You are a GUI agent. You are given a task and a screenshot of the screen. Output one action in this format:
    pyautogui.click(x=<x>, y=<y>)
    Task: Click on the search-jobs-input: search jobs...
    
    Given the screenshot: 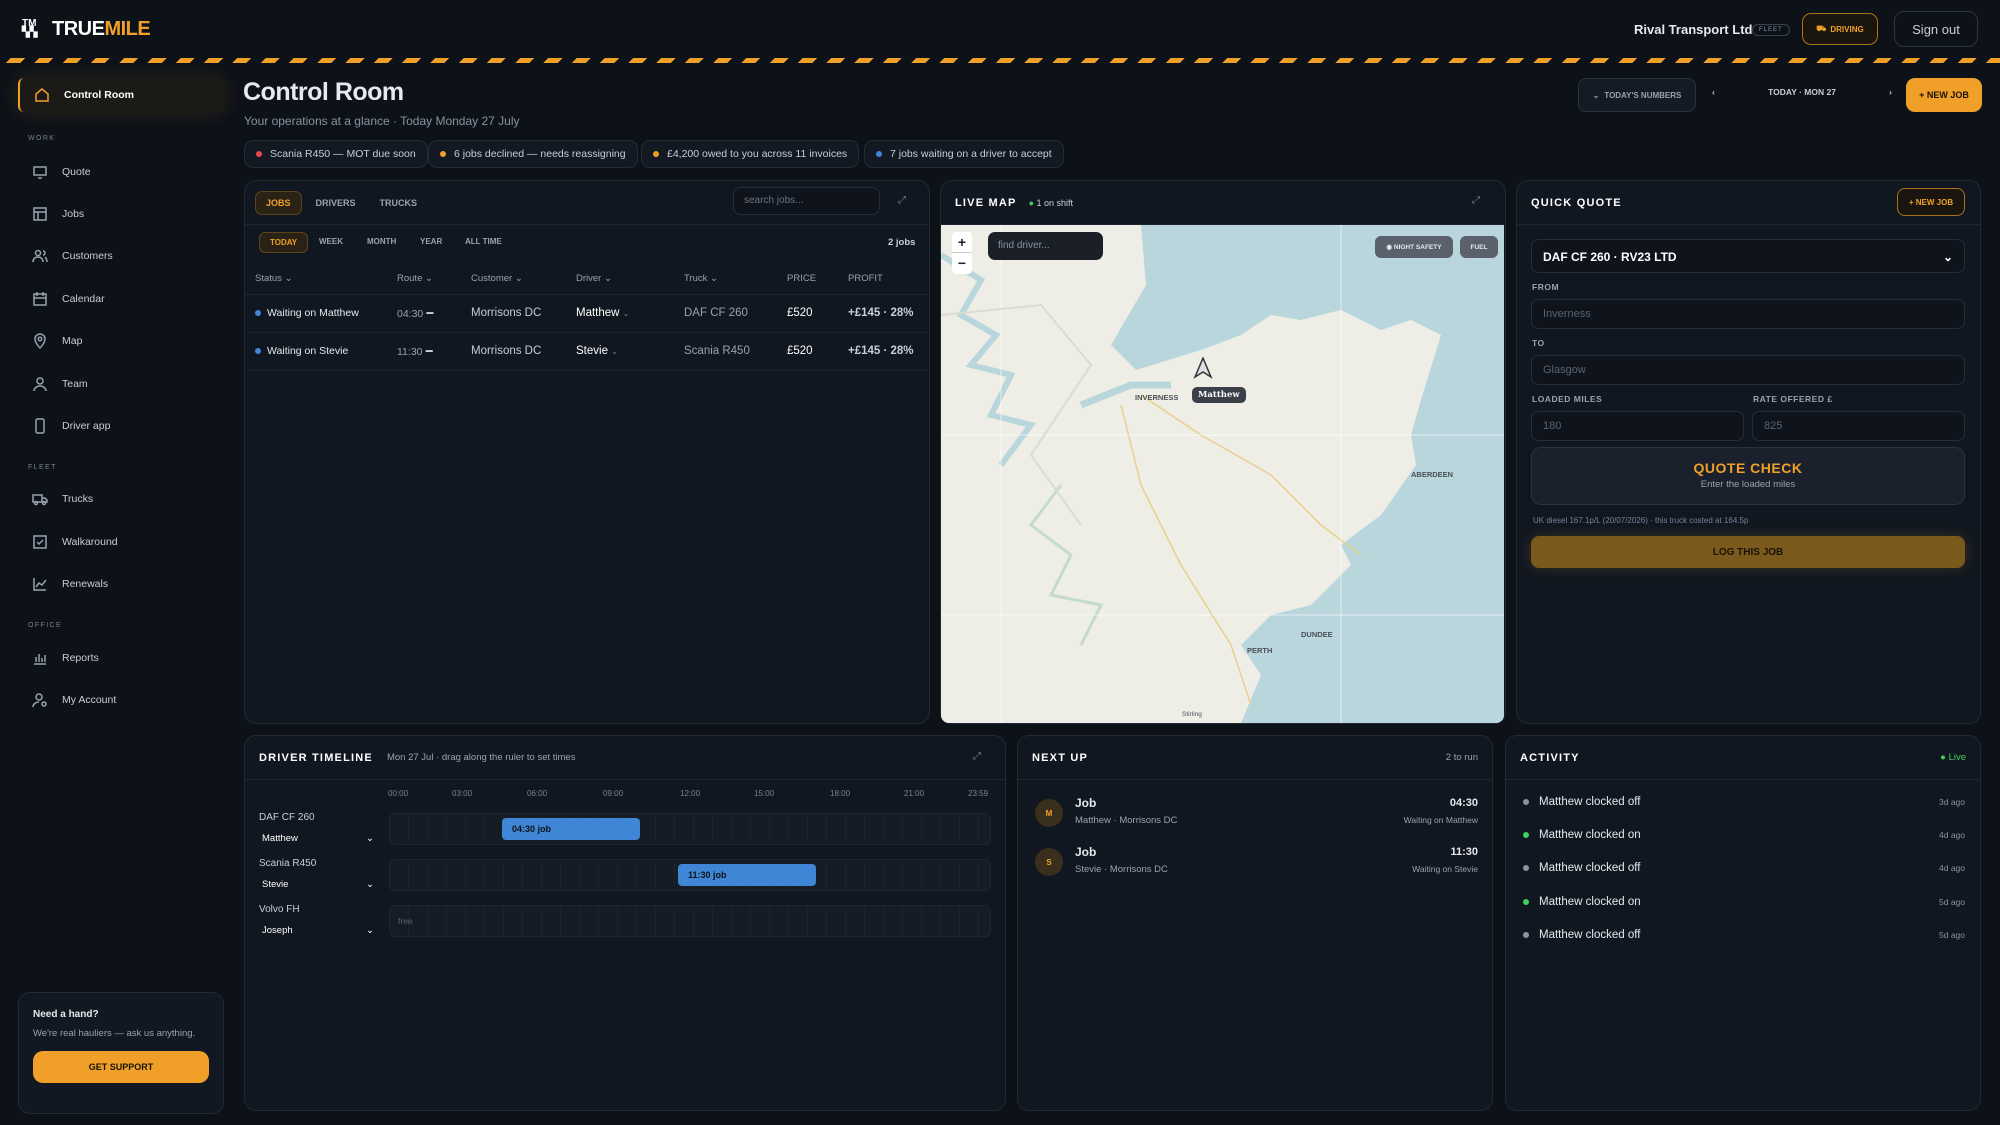 What is the action you would take?
    pyautogui.click(x=806, y=201)
    